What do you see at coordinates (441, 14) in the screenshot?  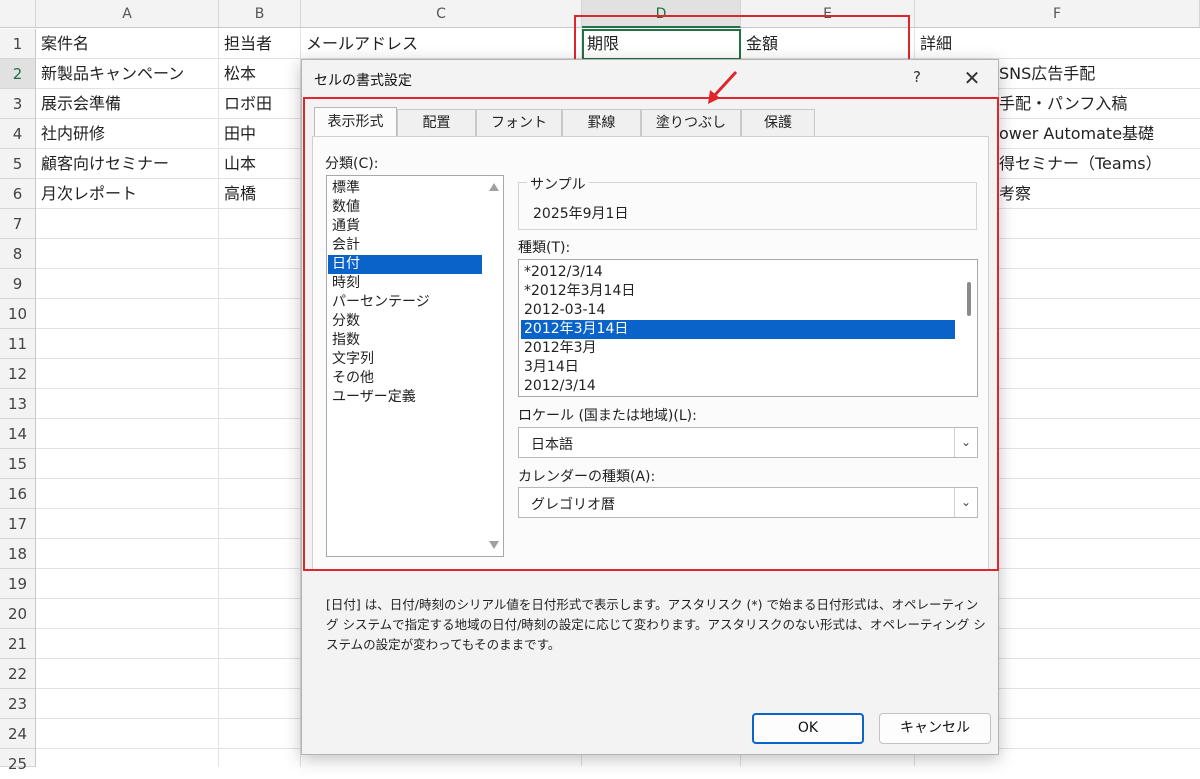 I see `column-header-c: C` at bounding box center [441, 14].